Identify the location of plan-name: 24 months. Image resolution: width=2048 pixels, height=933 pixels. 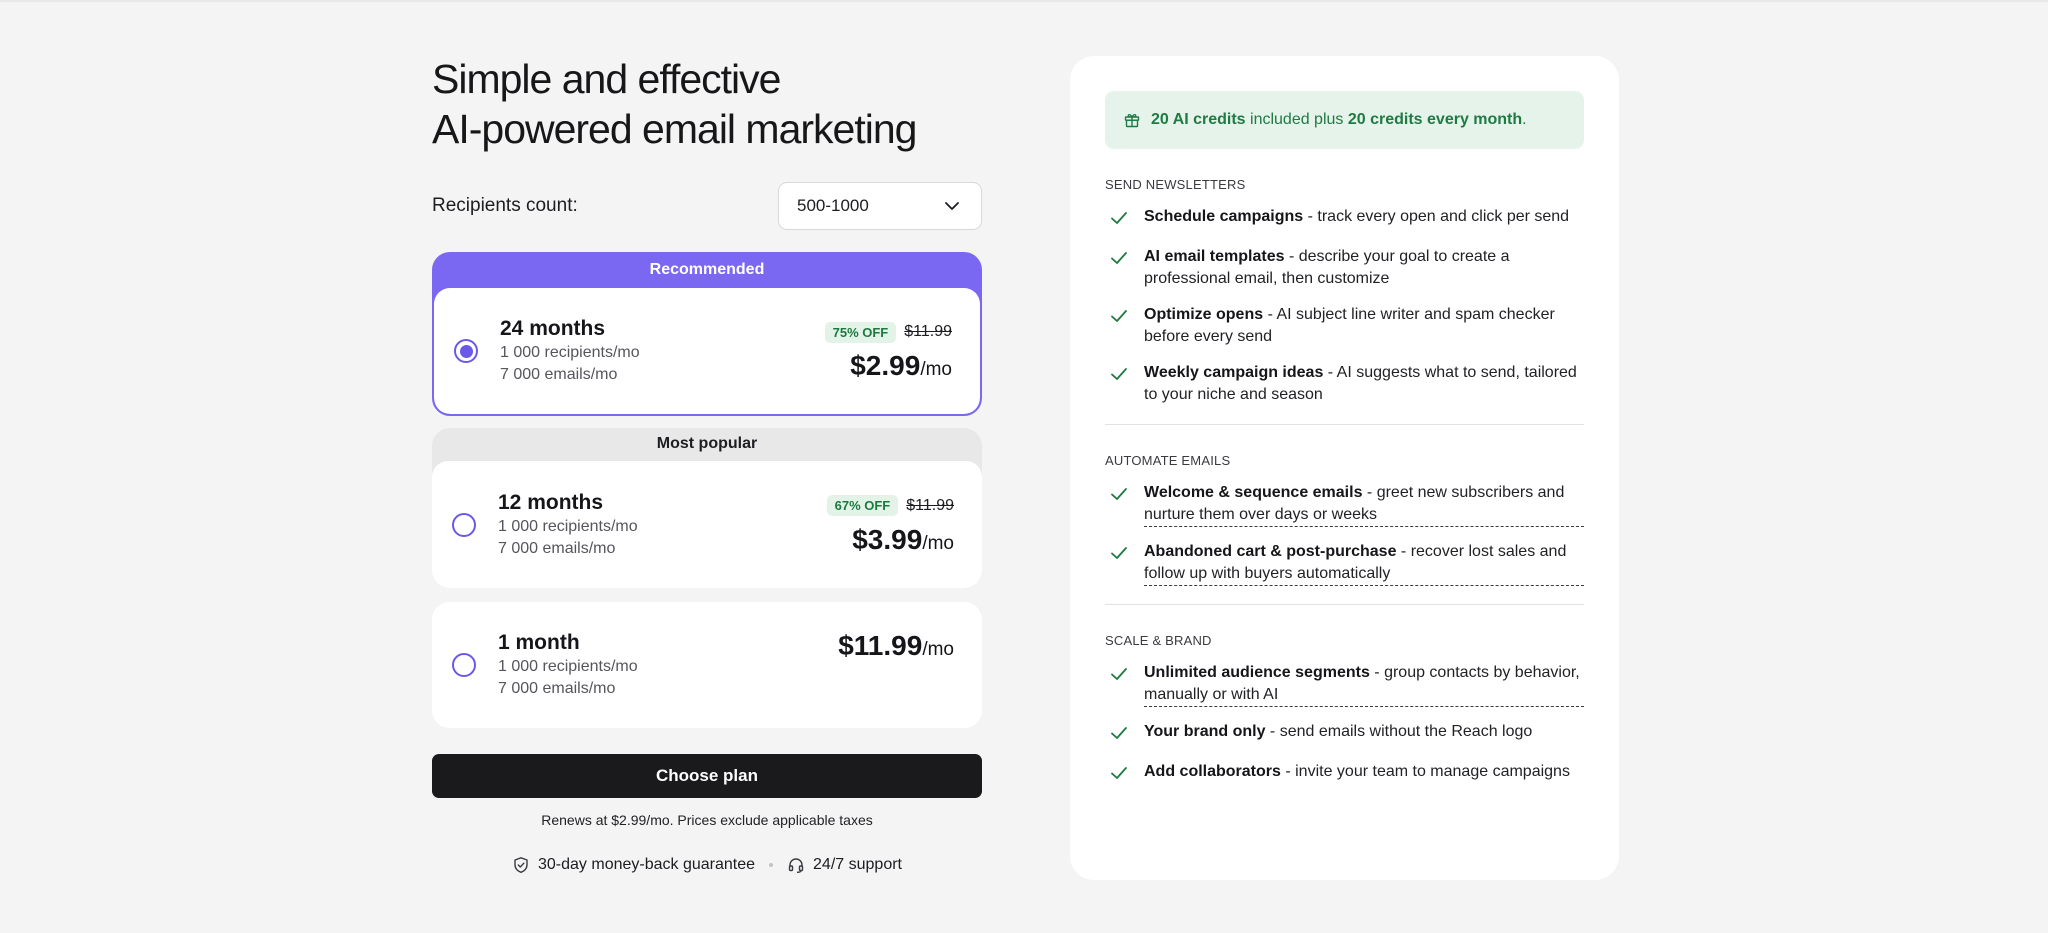
(553, 328).